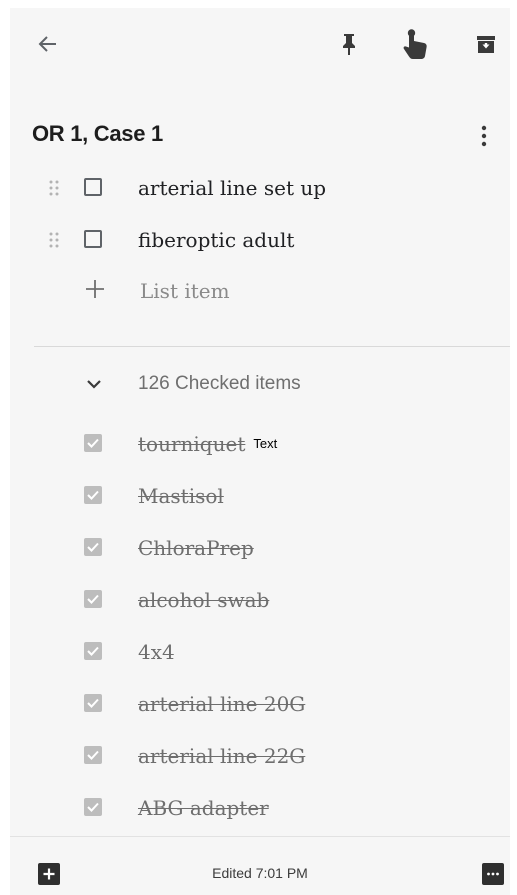 This screenshot has height=895, width=517. I want to click on checked-item-label: arterial line 22G, so click(221, 756).